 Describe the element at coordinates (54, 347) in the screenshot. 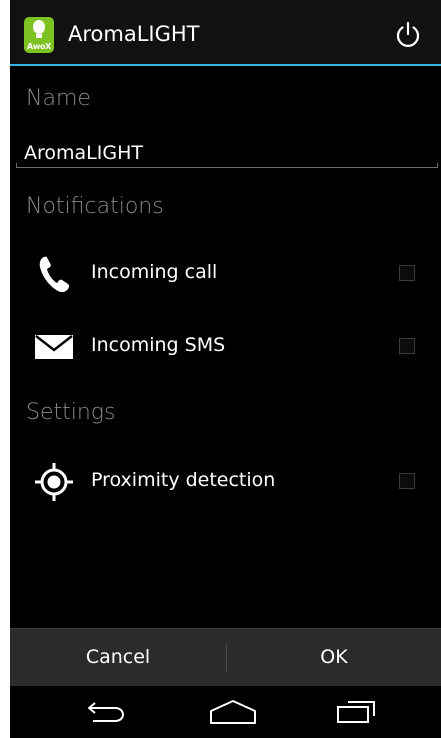

I see `envelope-icon` at that location.